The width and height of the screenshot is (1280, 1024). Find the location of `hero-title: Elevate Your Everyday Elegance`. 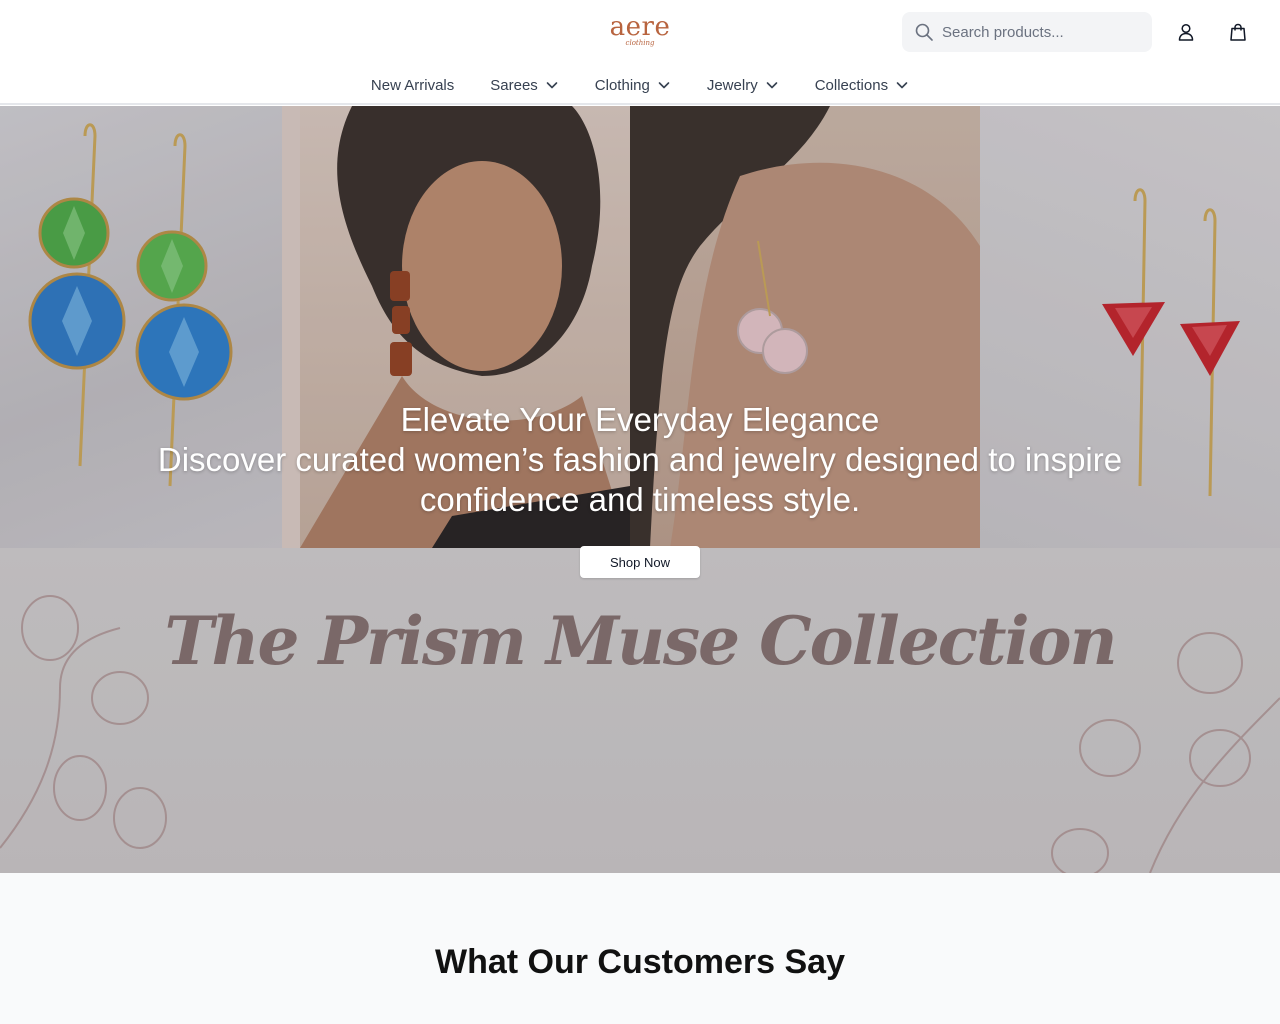

hero-title: Elevate Your Everyday Elegance is located at coordinates (640, 419).